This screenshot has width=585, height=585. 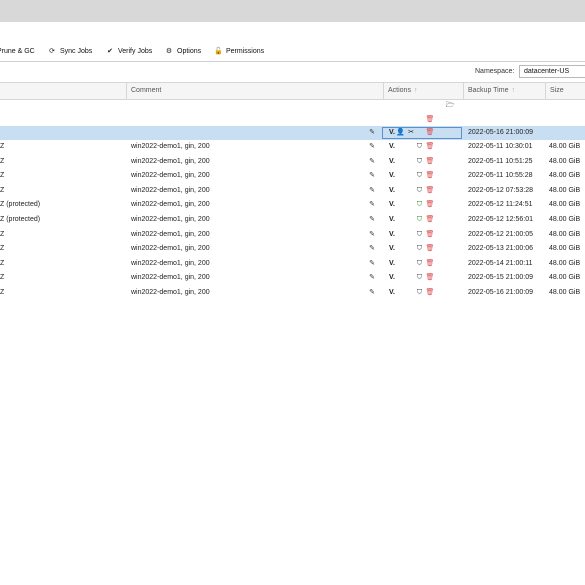 What do you see at coordinates (500, 263) in the screenshot?
I see `backup-time-cell: 2022-05-14 21:00:11` at bounding box center [500, 263].